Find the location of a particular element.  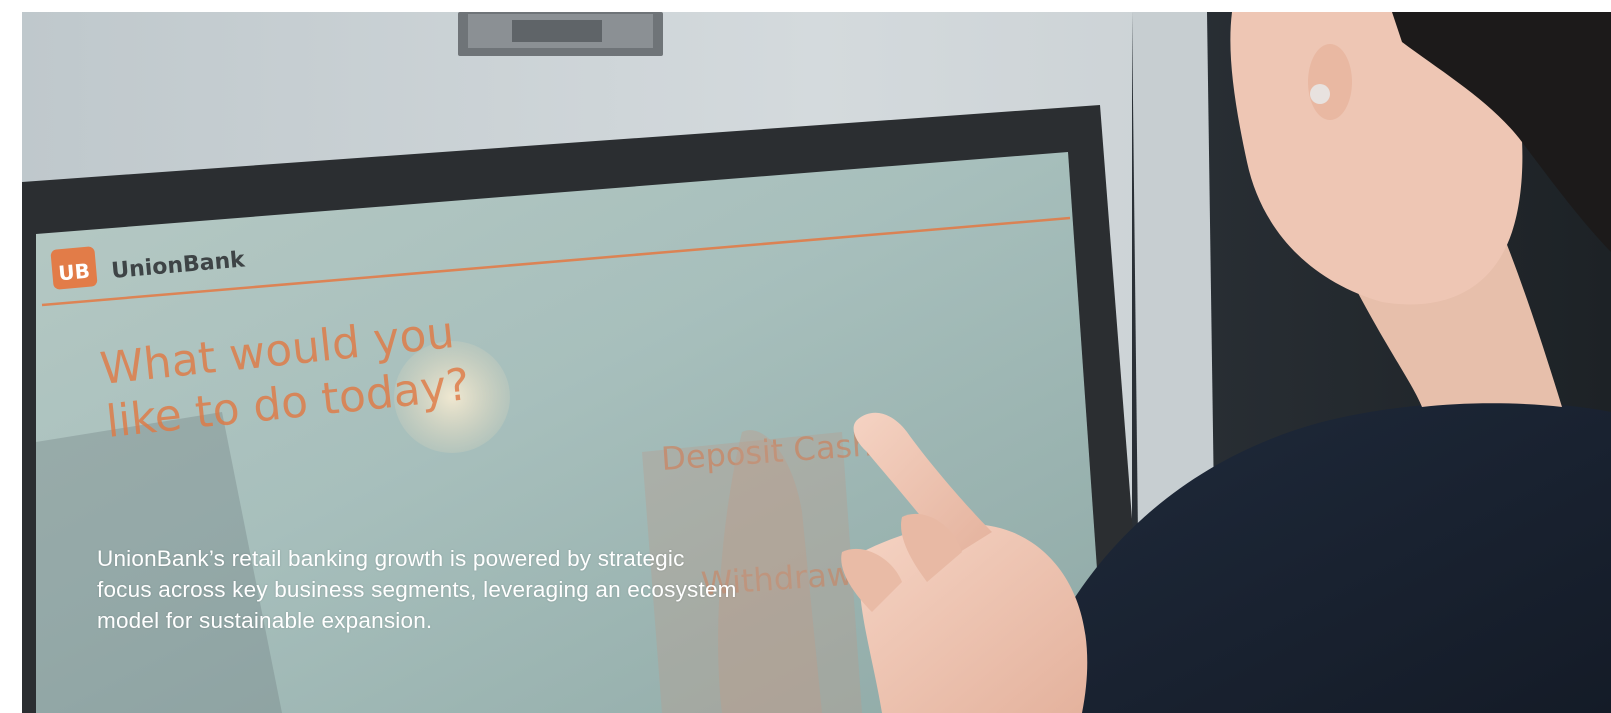

screen-logo-mark: UB is located at coordinates (73, 272).